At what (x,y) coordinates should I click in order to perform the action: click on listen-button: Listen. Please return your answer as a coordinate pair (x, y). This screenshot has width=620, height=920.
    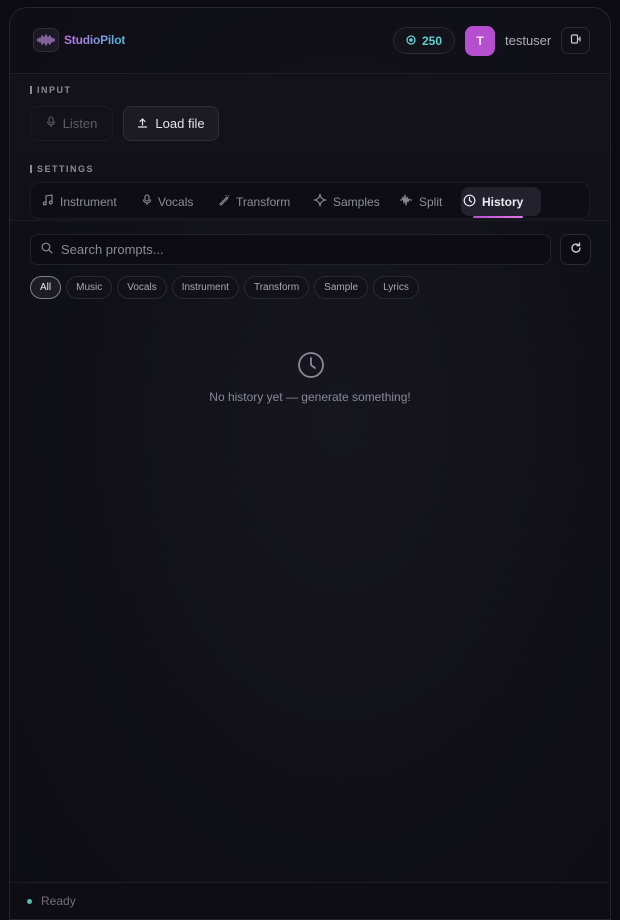
    Looking at the image, I should click on (71, 123).